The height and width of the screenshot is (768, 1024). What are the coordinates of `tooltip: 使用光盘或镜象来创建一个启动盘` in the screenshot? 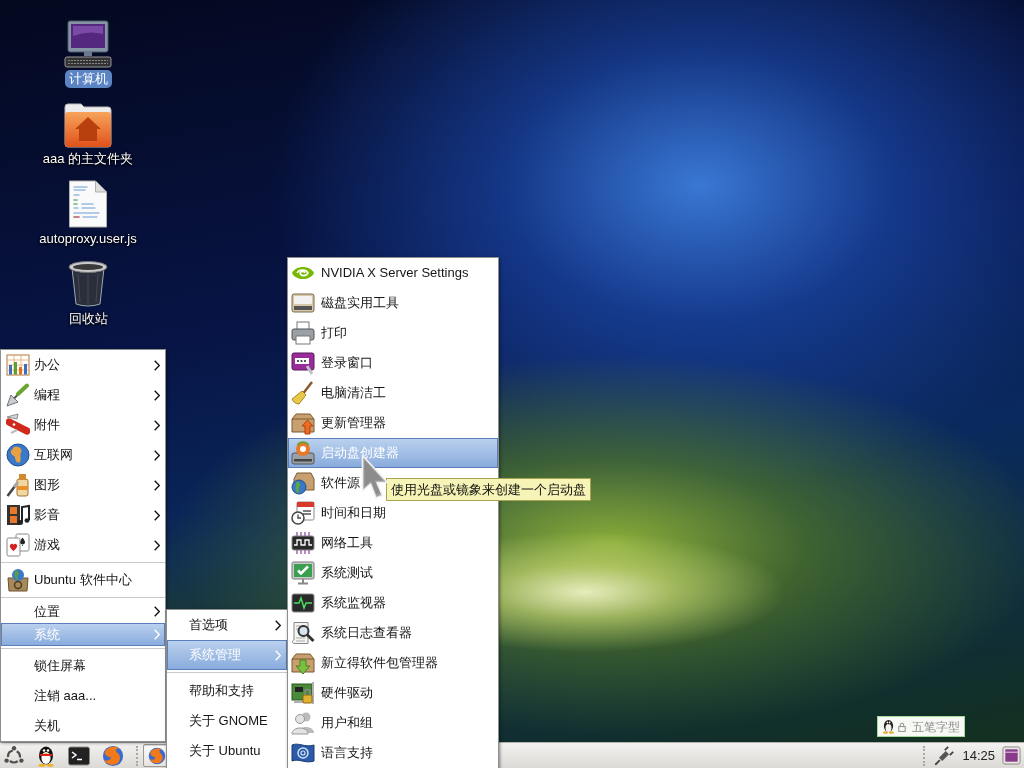 It's located at (488, 489).